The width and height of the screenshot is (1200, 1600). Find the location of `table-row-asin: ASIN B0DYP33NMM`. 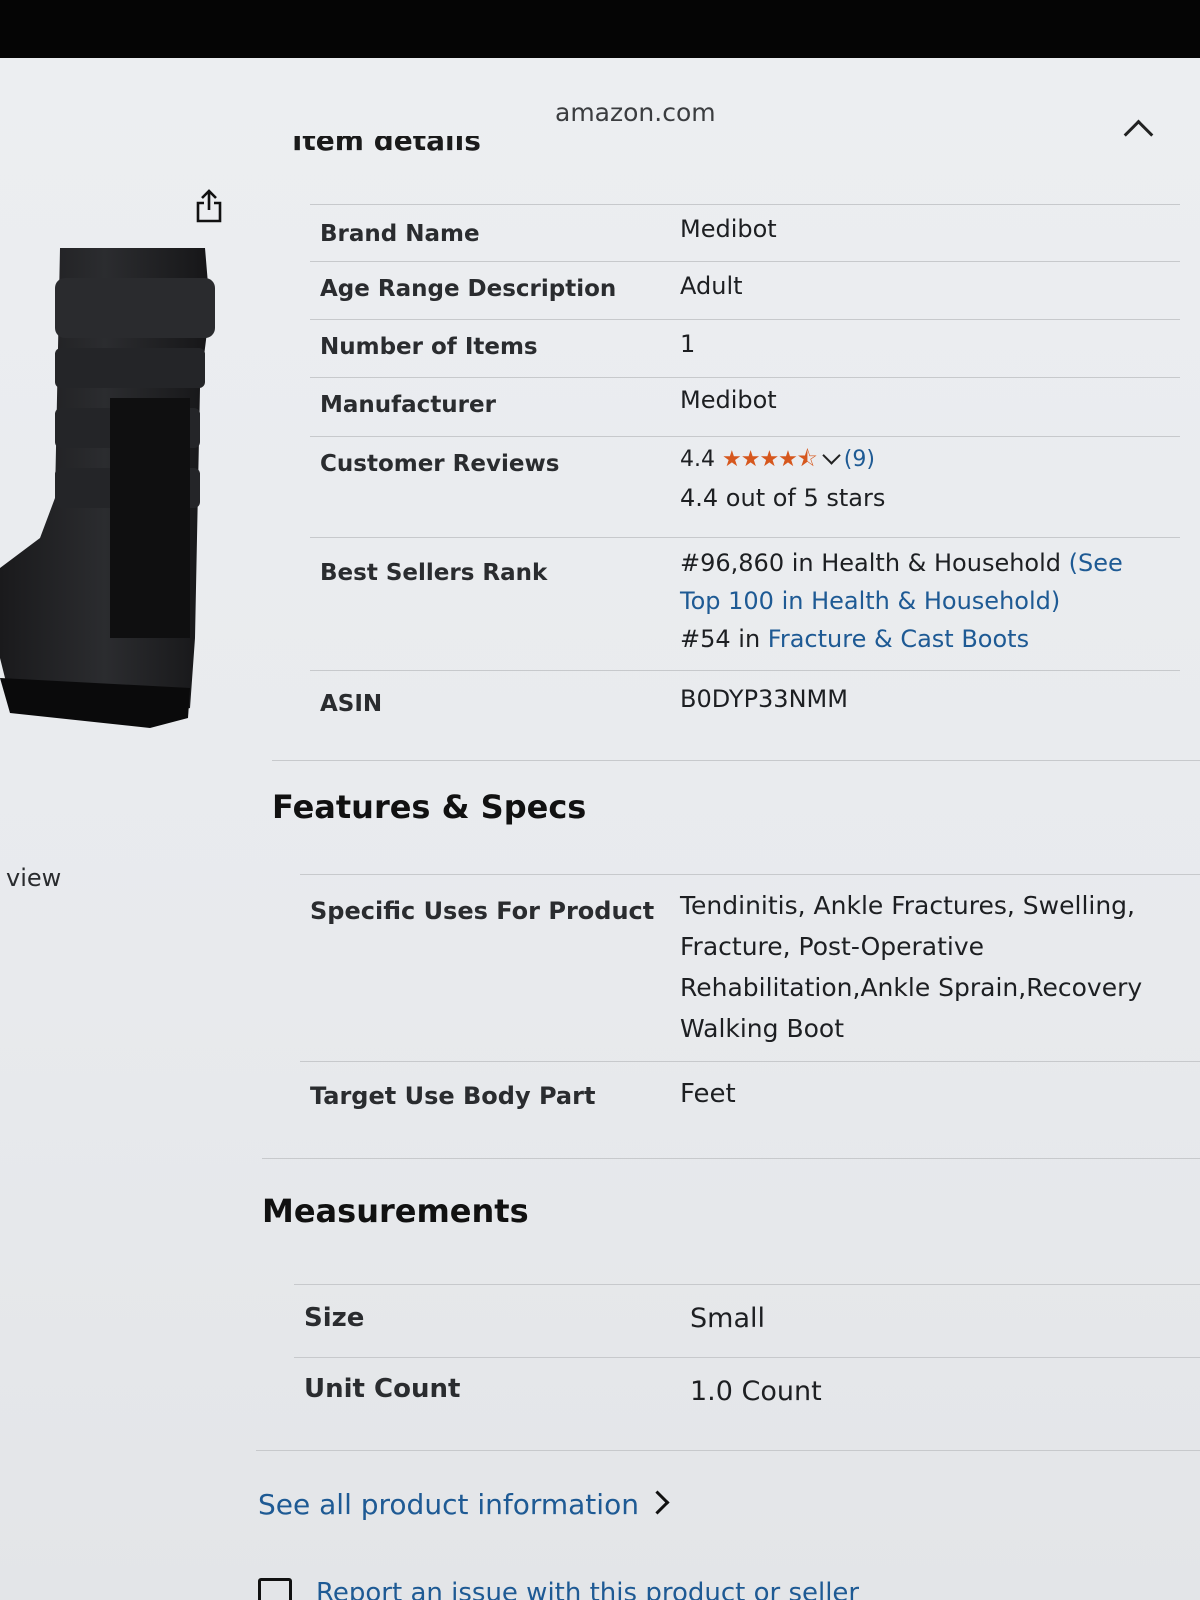

table-row-asin: ASIN B0DYP33NMM is located at coordinates (745, 711).